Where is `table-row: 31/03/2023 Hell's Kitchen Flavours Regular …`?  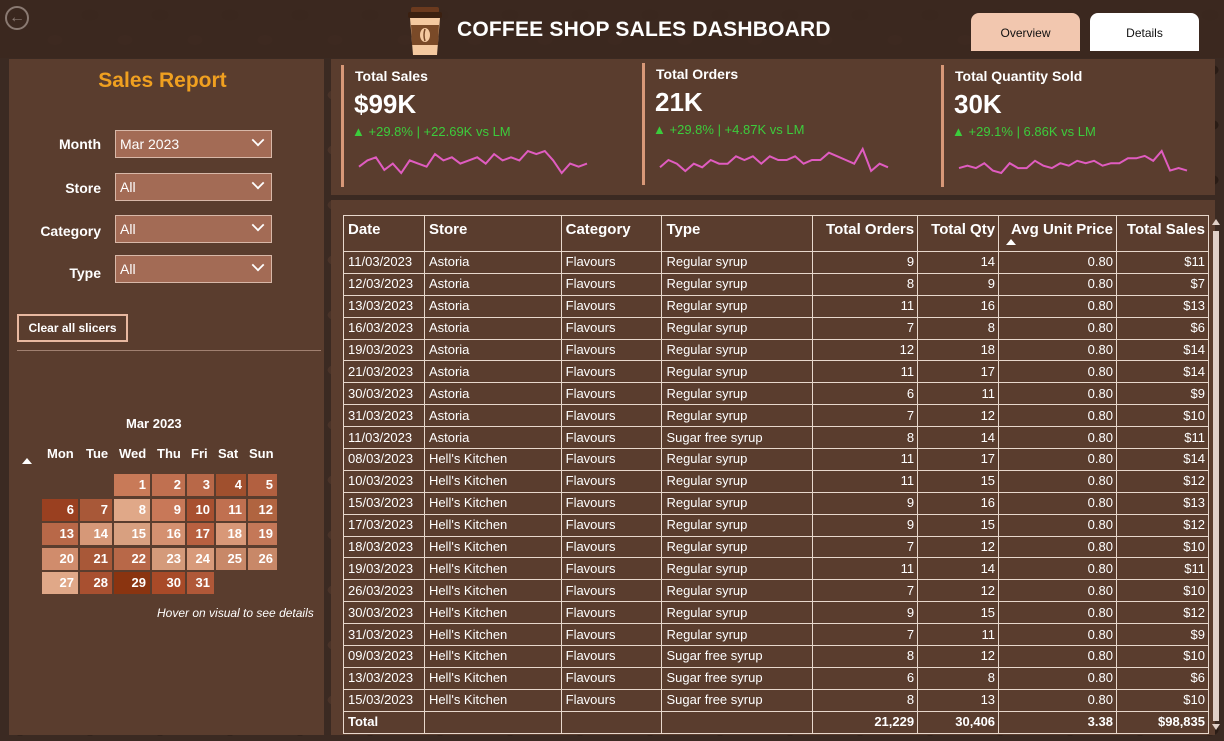 table-row: 31/03/2023 Hell's Kitchen Flavours Regular … is located at coordinates (776, 635).